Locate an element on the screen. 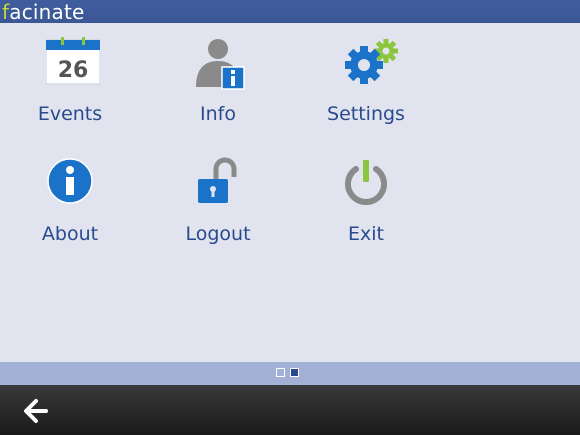  calendar-icon: 26 is located at coordinates (73, 62).